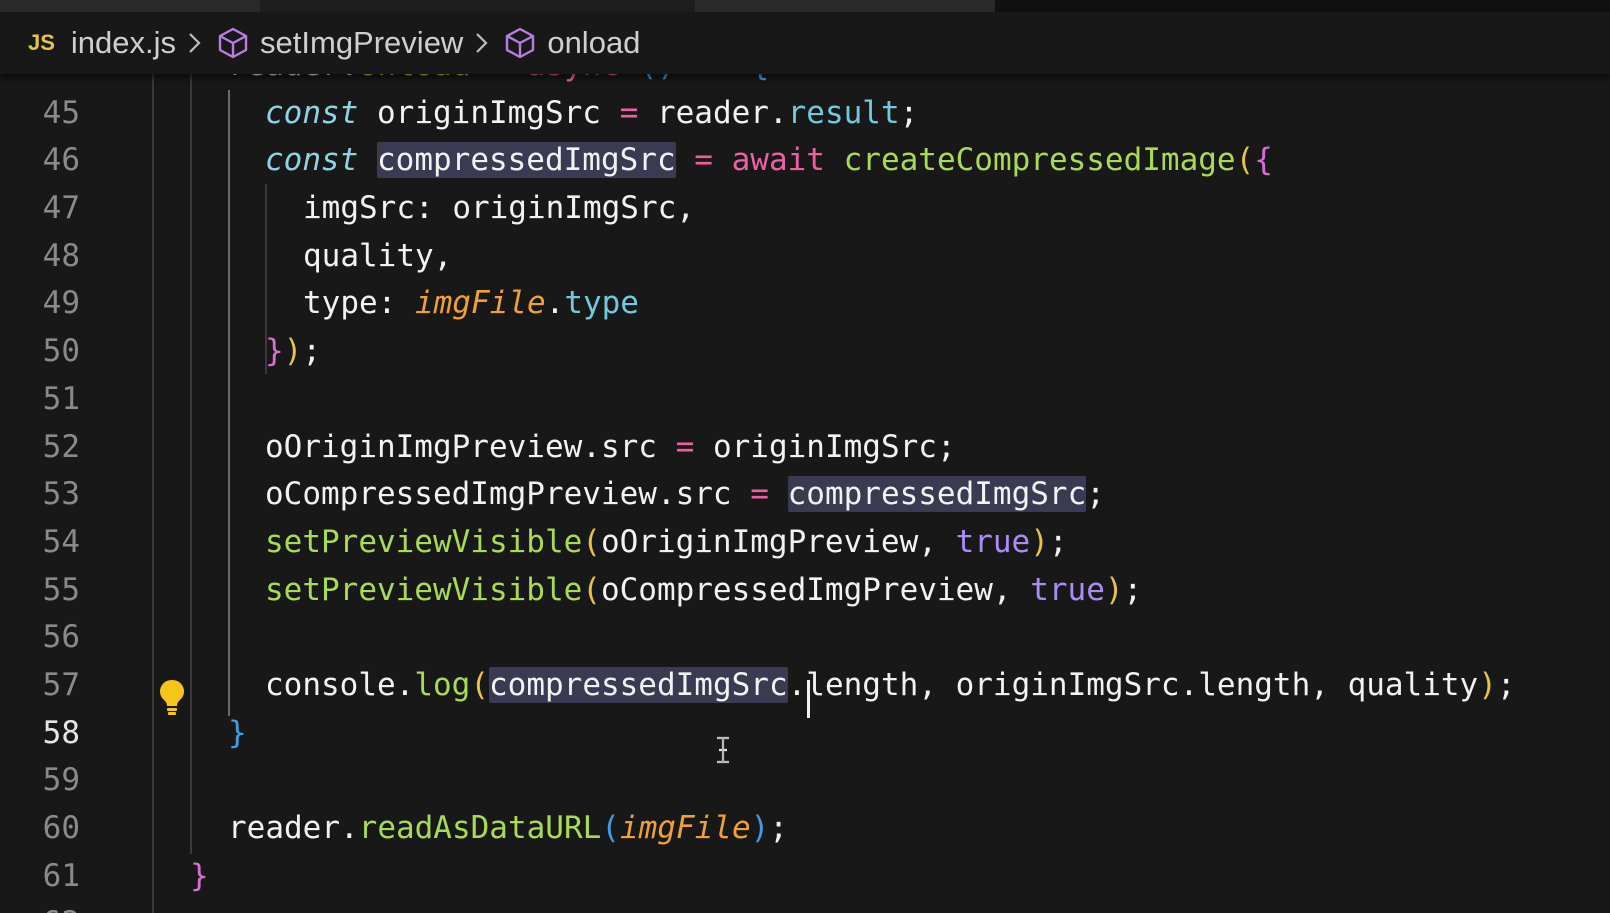 This screenshot has height=913, width=1610. What do you see at coordinates (805, 658) in the screenshot?
I see `code-line: 57` at bounding box center [805, 658].